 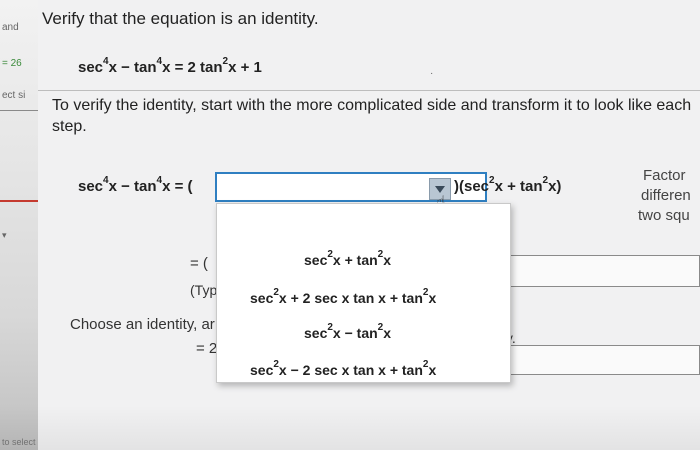 What do you see at coordinates (369, 90) in the screenshot?
I see `divider` at bounding box center [369, 90].